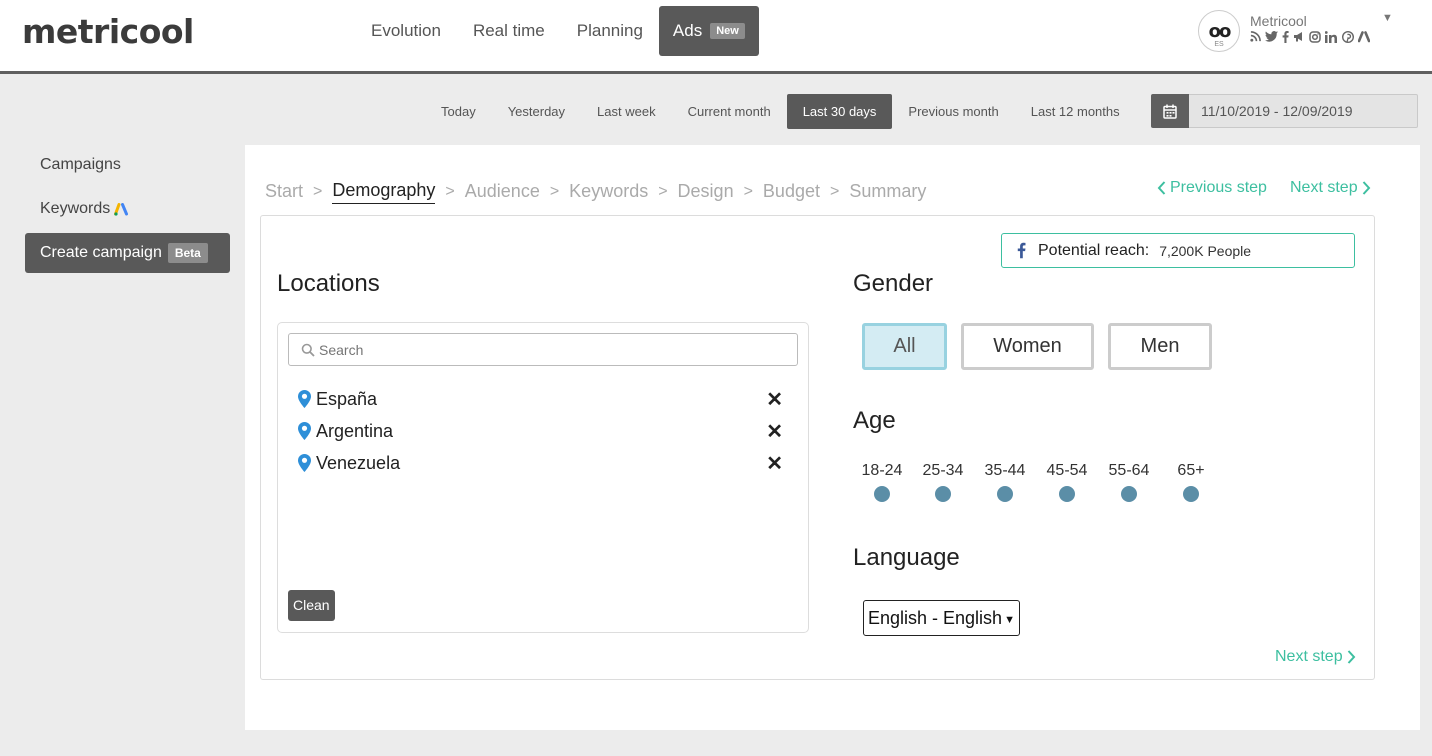  I want to click on date-today: Today, so click(458, 111).